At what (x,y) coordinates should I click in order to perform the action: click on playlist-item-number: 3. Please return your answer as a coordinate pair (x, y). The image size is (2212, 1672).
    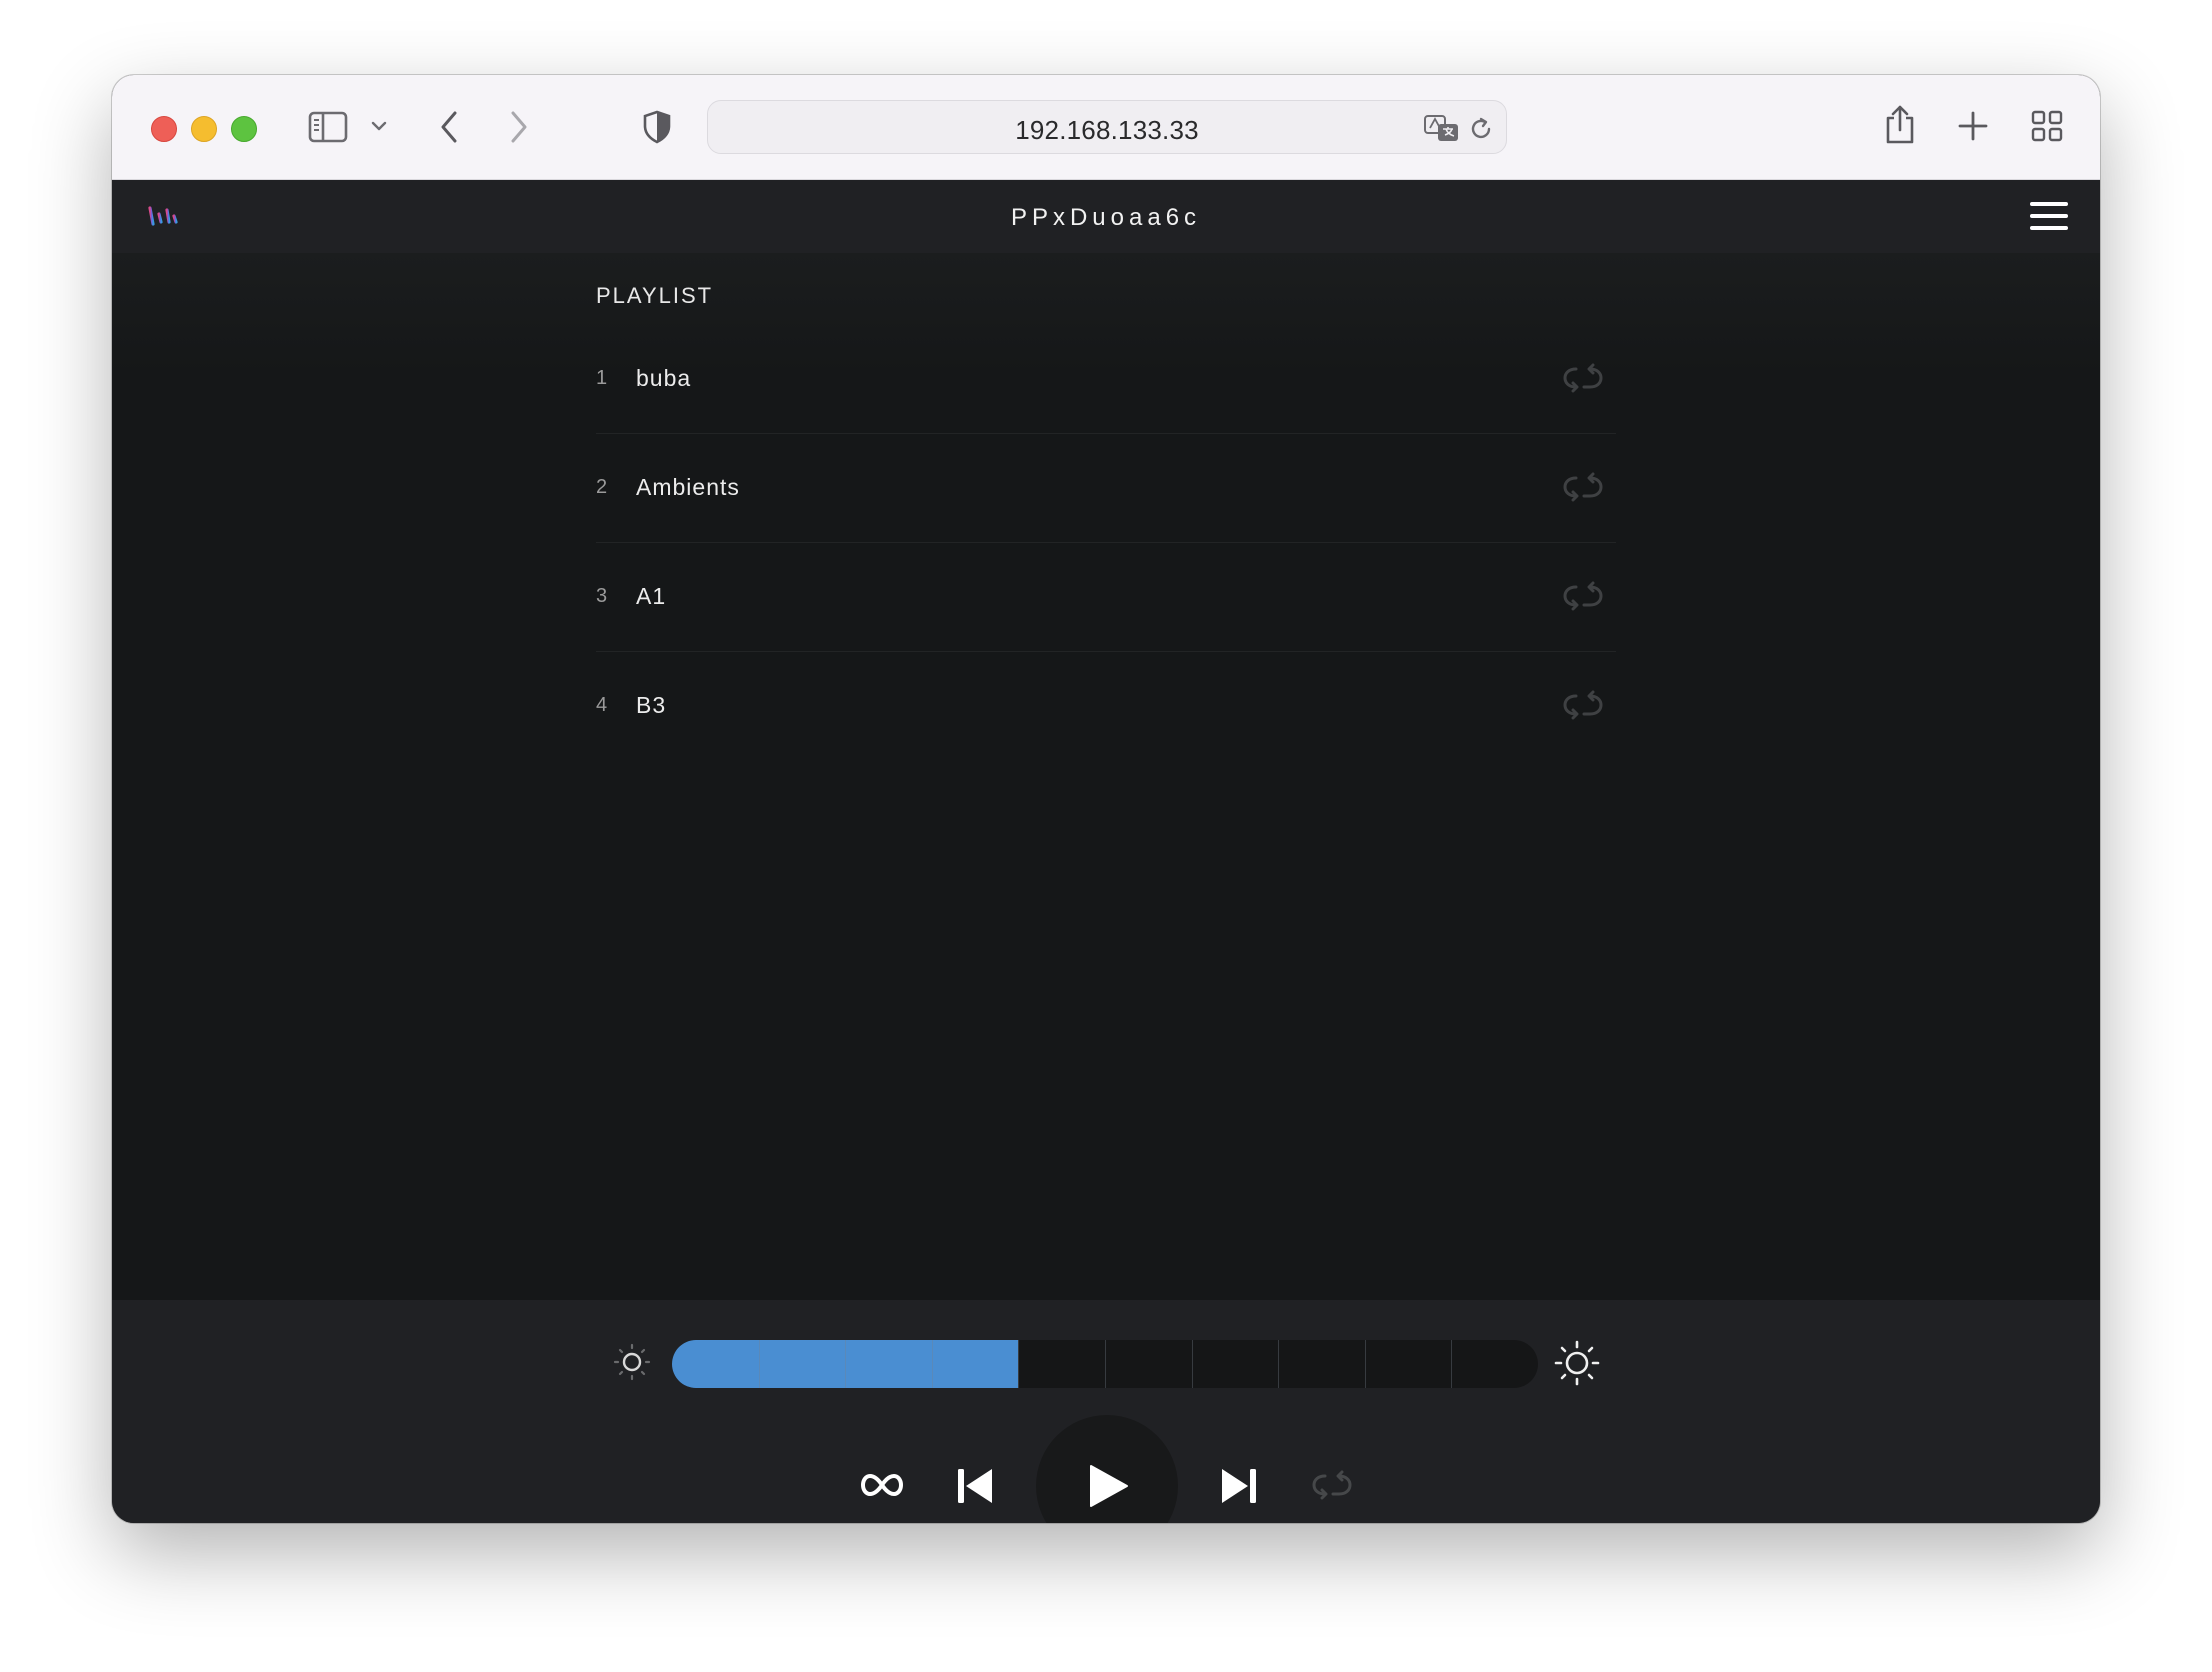
    Looking at the image, I should click on (602, 596).